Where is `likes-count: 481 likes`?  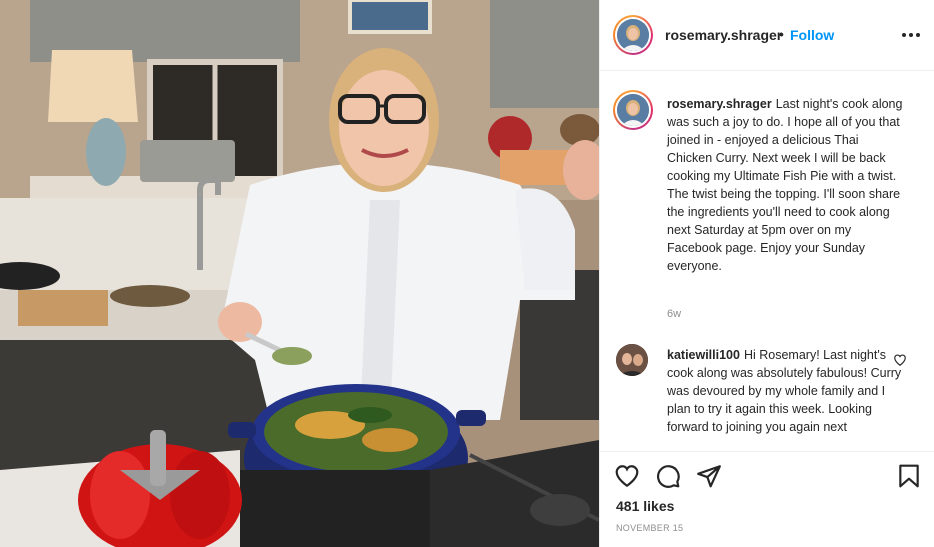
likes-count: 481 likes is located at coordinates (645, 506).